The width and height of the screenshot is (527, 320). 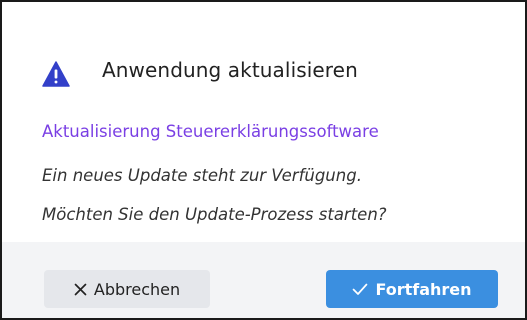 What do you see at coordinates (214, 214) in the screenshot?
I see `dialog-message-line: Möchten Sie den Update-Prozess starten?` at bounding box center [214, 214].